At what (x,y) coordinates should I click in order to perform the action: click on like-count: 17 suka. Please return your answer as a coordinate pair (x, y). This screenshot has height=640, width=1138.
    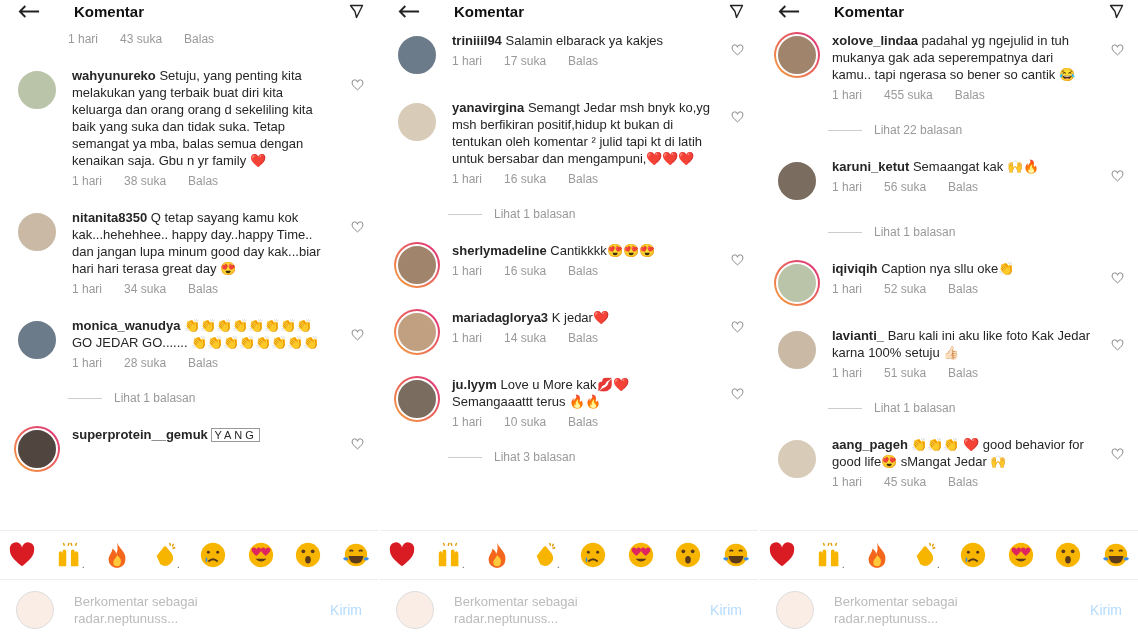
    Looking at the image, I should click on (525, 61).